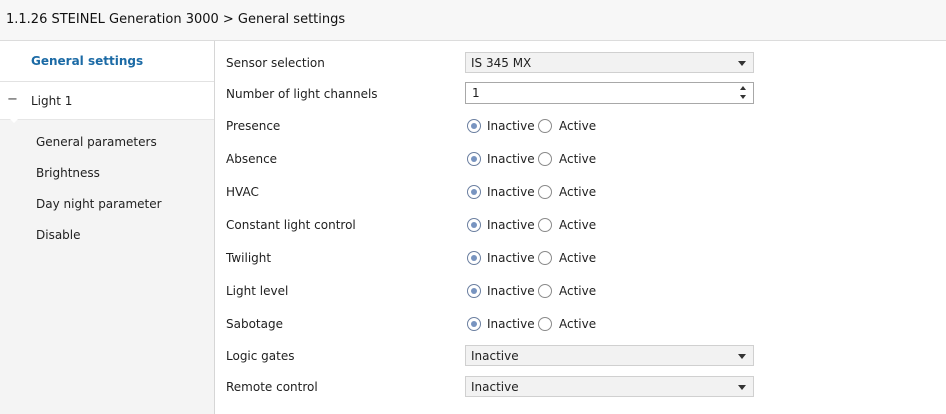 Image resolution: width=946 pixels, height=414 pixels. What do you see at coordinates (242, 192) in the screenshot?
I see `hvac-label: HVAC` at bounding box center [242, 192].